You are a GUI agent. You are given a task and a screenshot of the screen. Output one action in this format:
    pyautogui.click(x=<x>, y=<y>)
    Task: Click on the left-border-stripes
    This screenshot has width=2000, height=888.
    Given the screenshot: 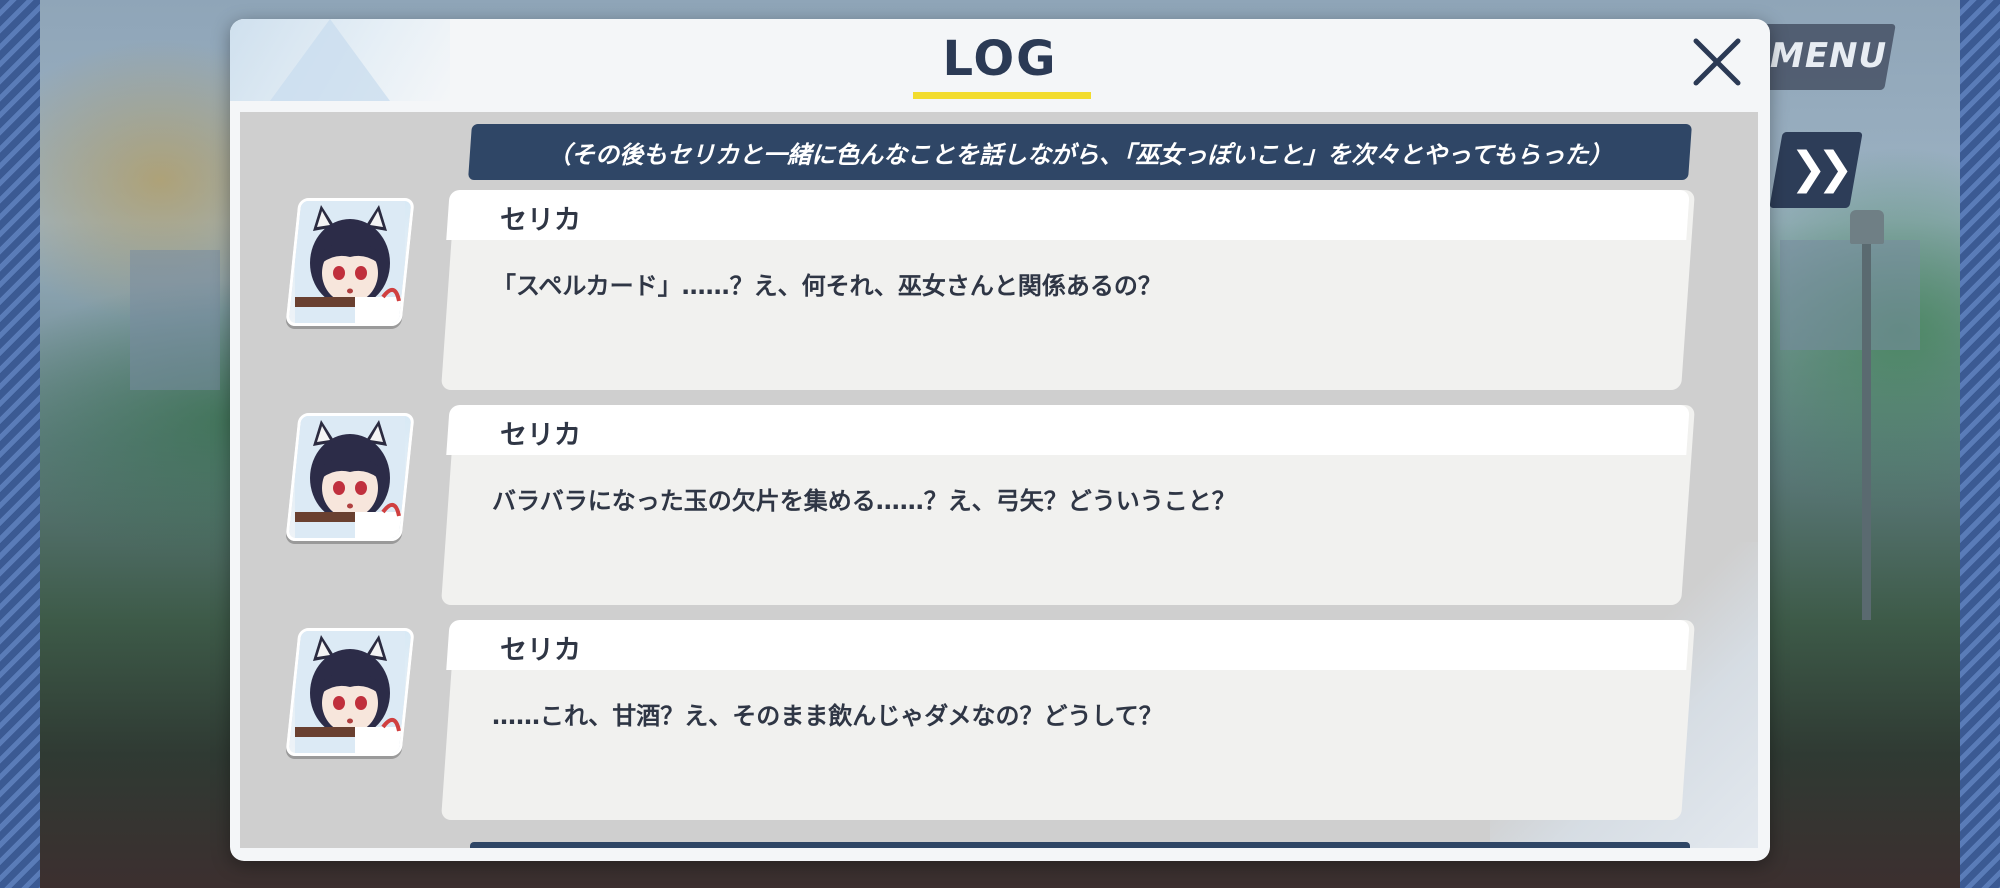 What is the action you would take?
    pyautogui.click(x=20, y=444)
    